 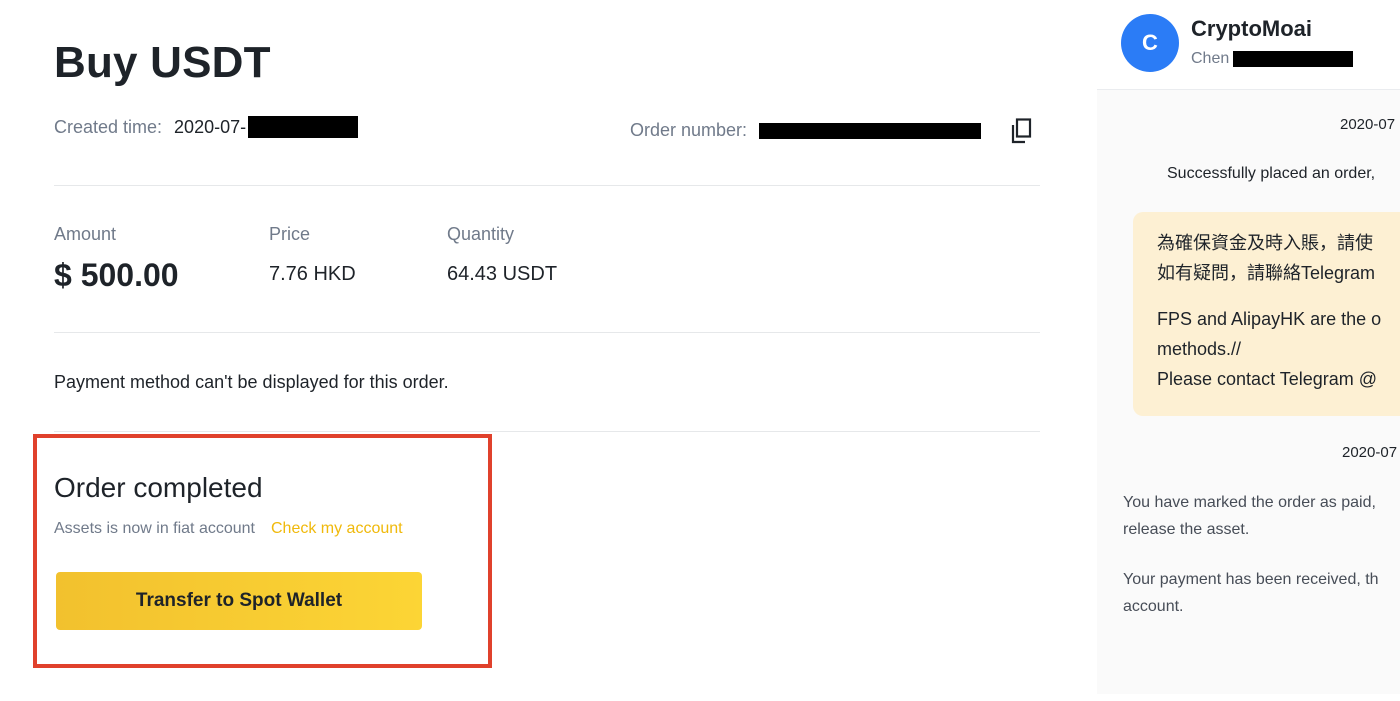 What do you see at coordinates (1199, 349) in the screenshot?
I see `bubble-line: methods.//` at bounding box center [1199, 349].